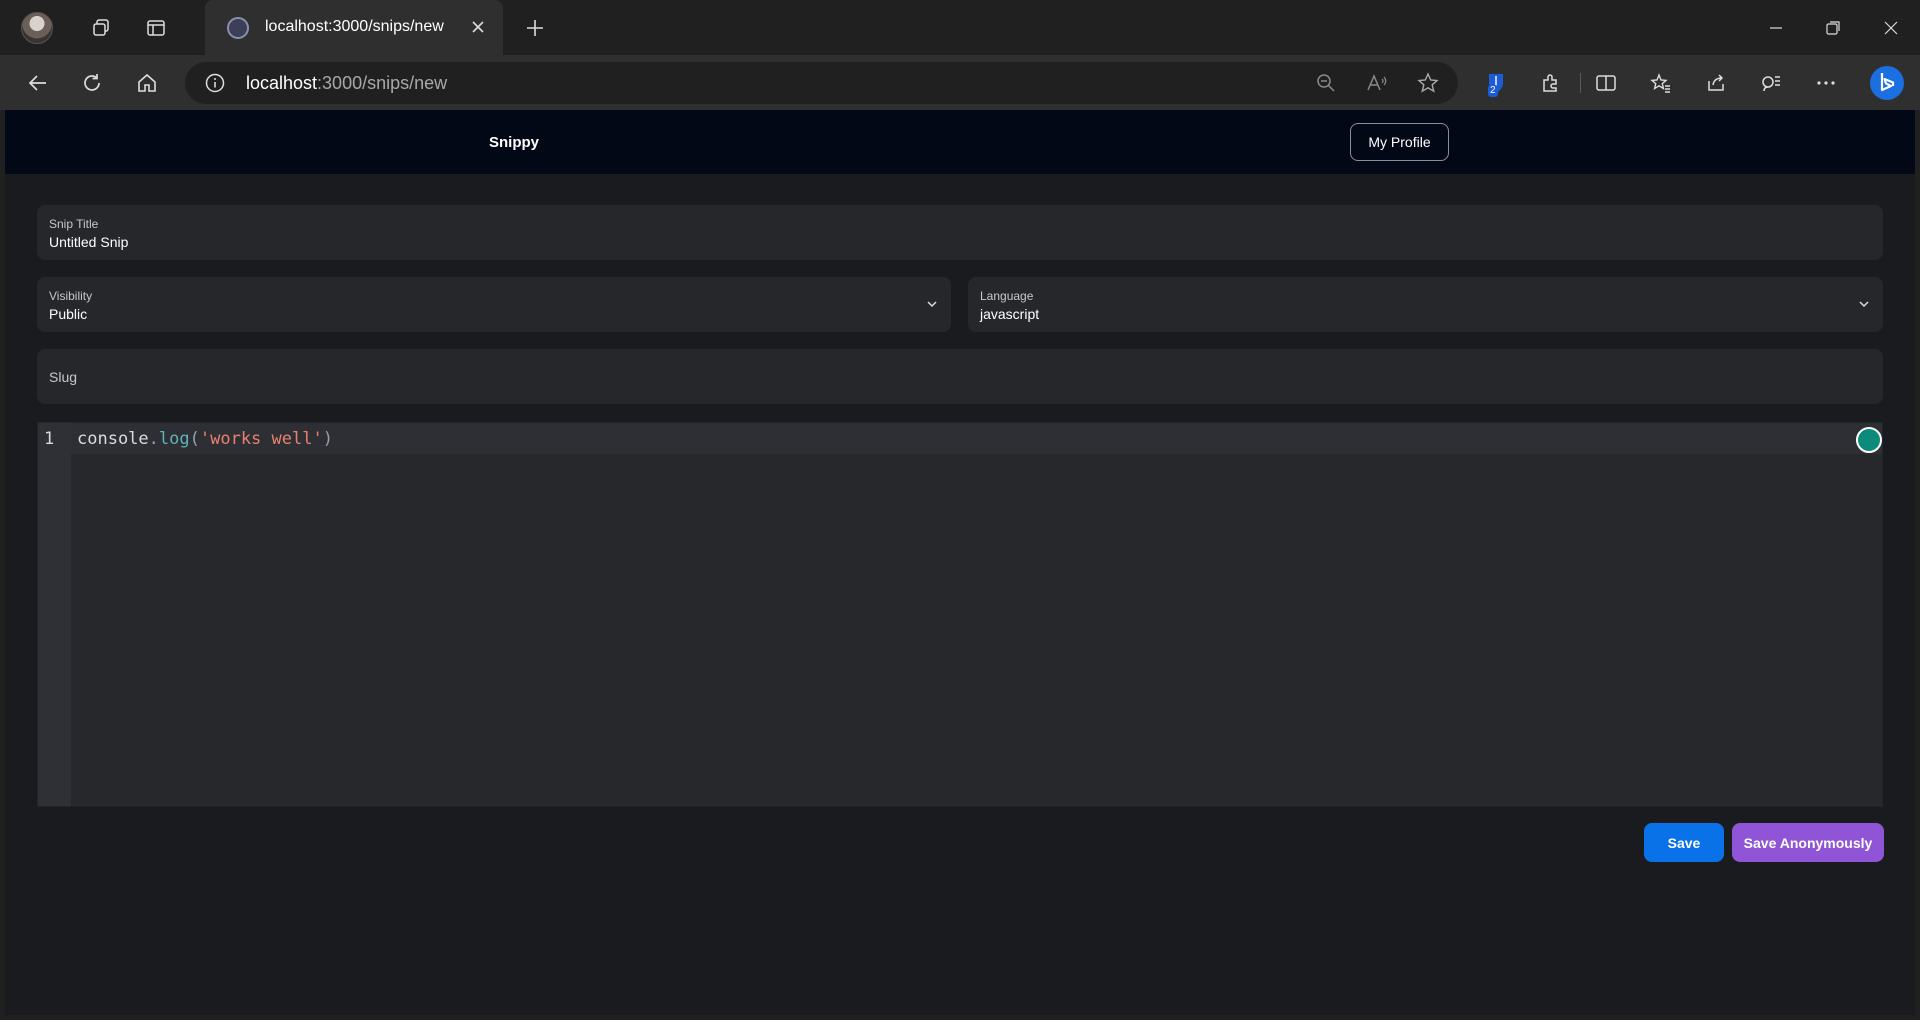 This screenshot has width=1920, height=1020. Describe the element at coordinates (478, 27) in the screenshot. I see `close-tab-icon` at that location.